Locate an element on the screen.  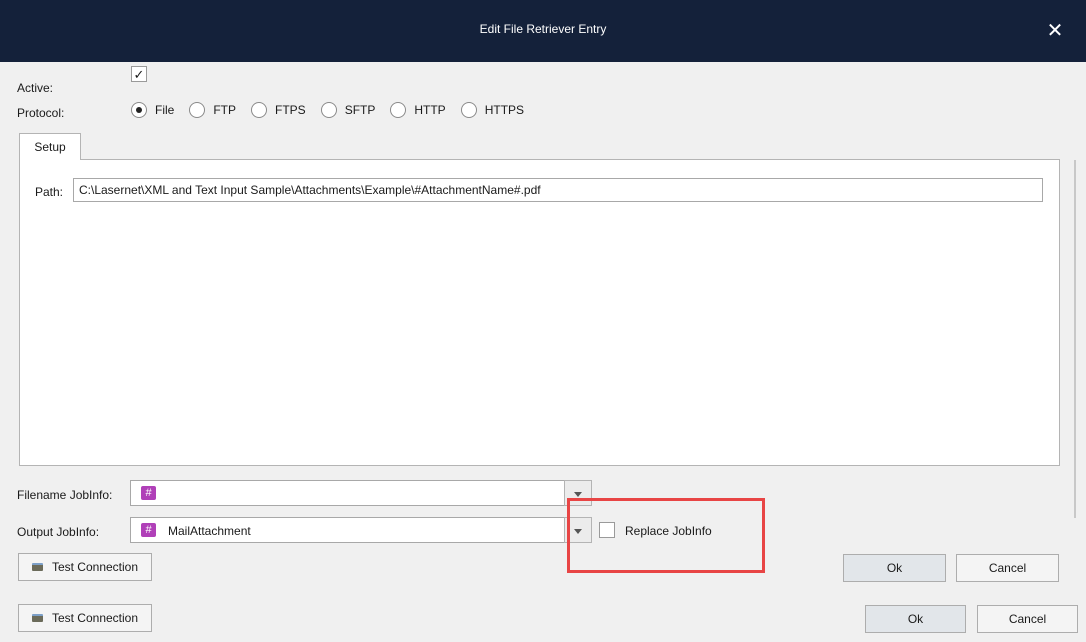
protocol-option-ftp: FTP is located at coordinates (212, 110).